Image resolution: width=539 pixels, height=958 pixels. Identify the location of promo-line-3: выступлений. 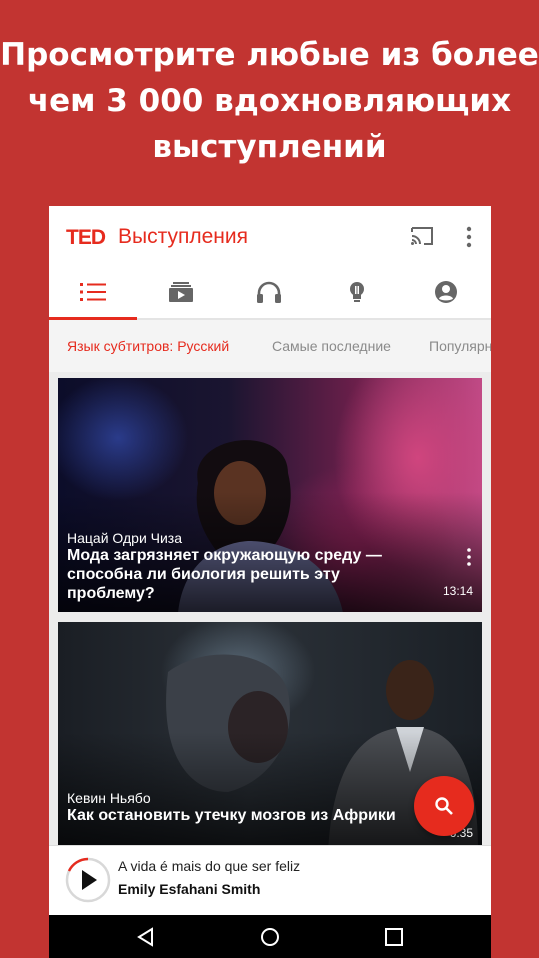
(269, 147).